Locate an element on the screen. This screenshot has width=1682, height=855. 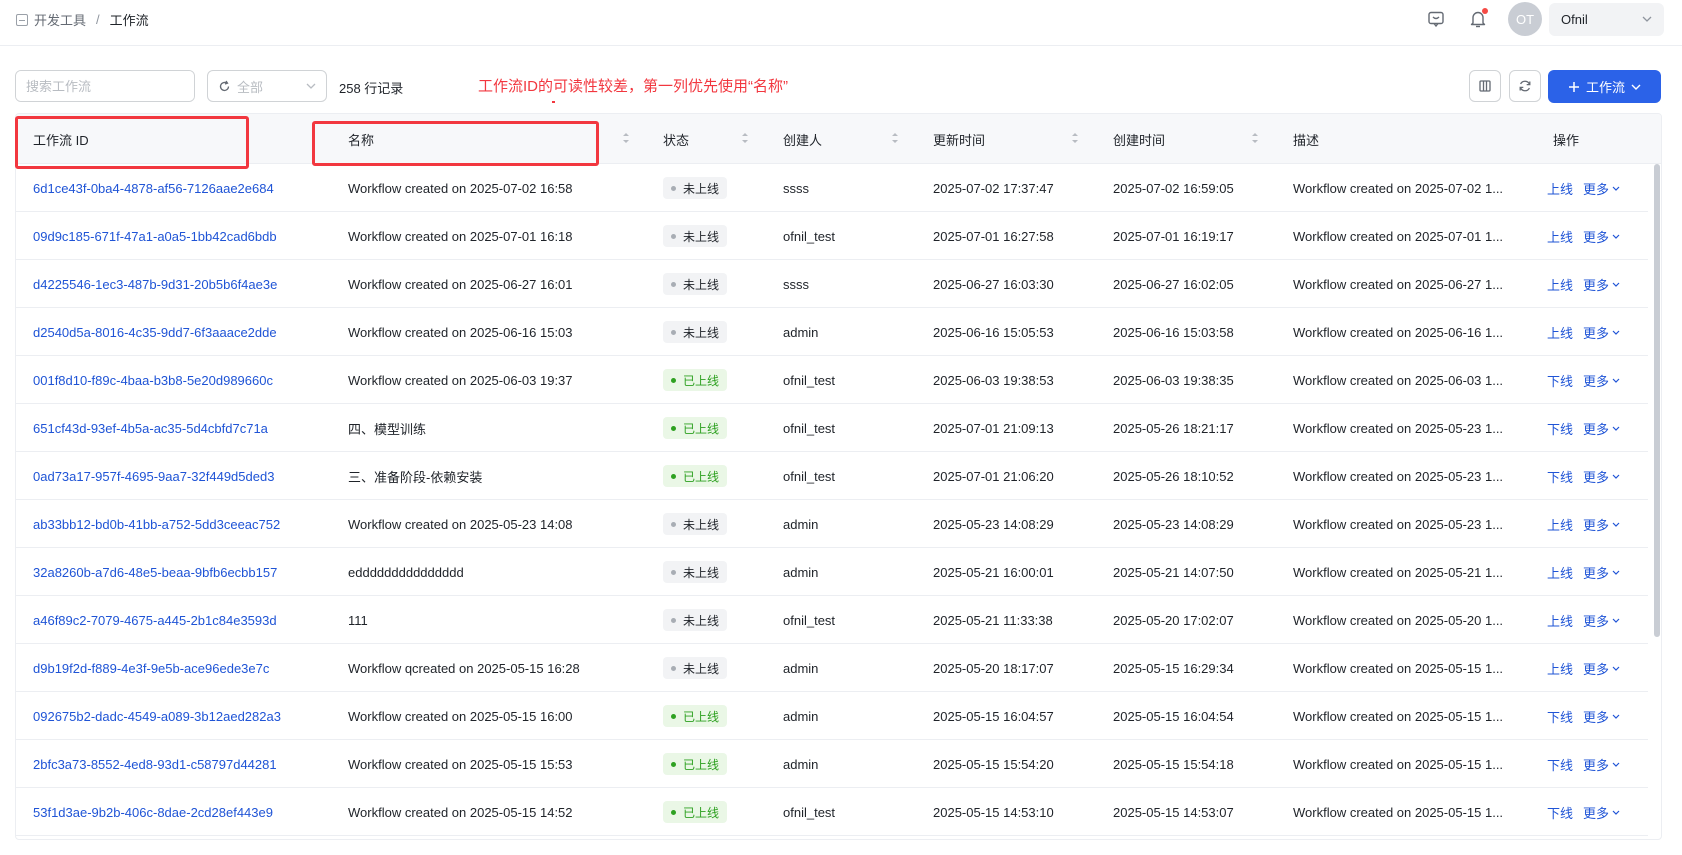
refresh-button is located at coordinates (1525, 86).